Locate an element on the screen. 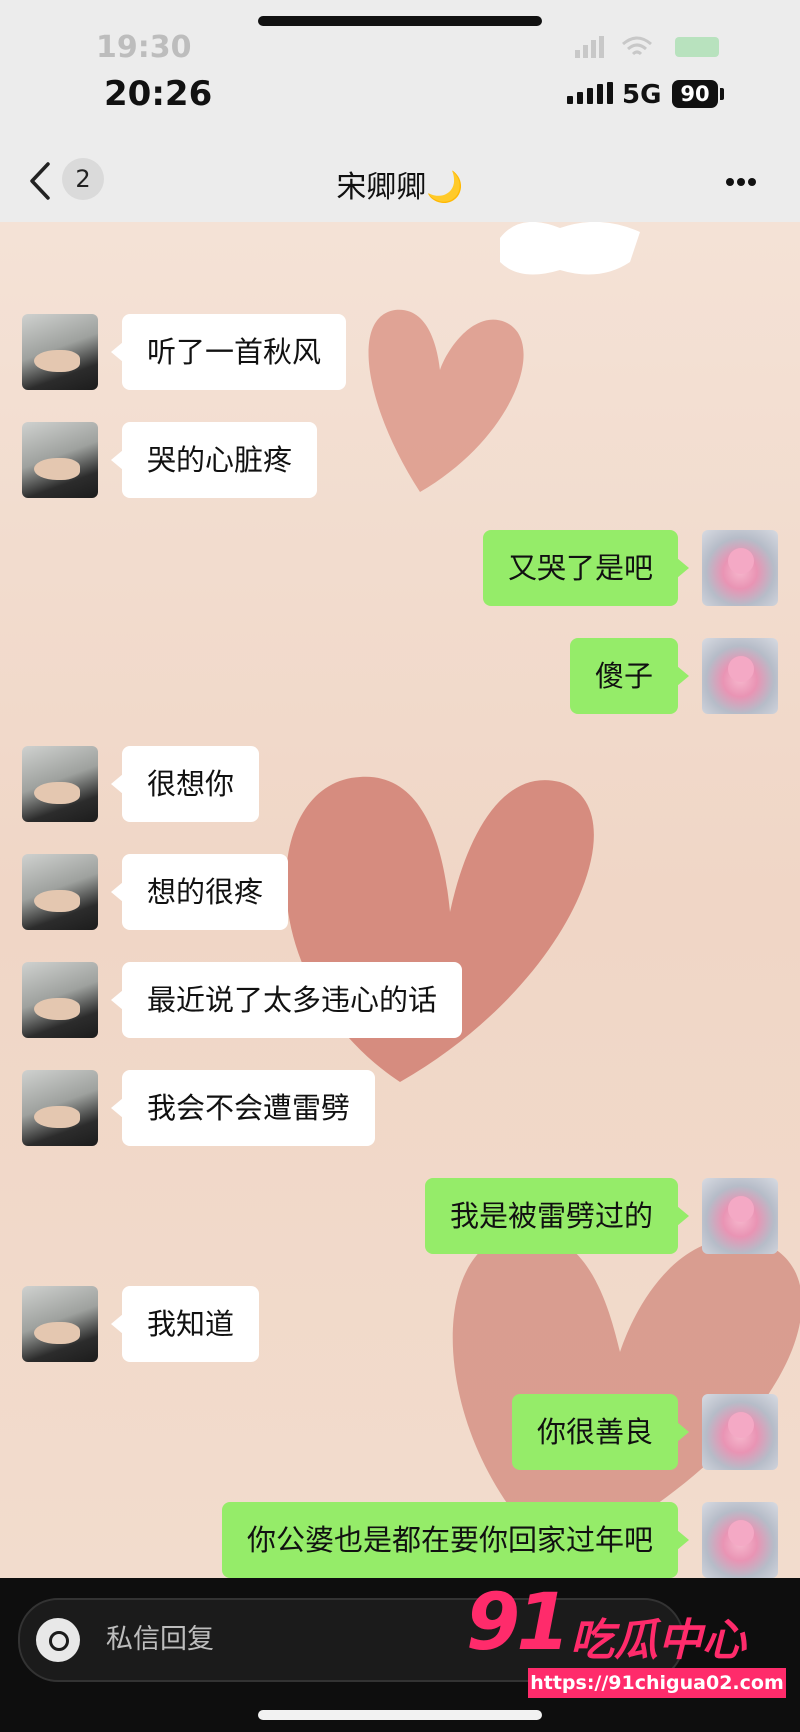 This screenshot has width=800, height=1732. battery-tip is located at coordinates (722, 94).